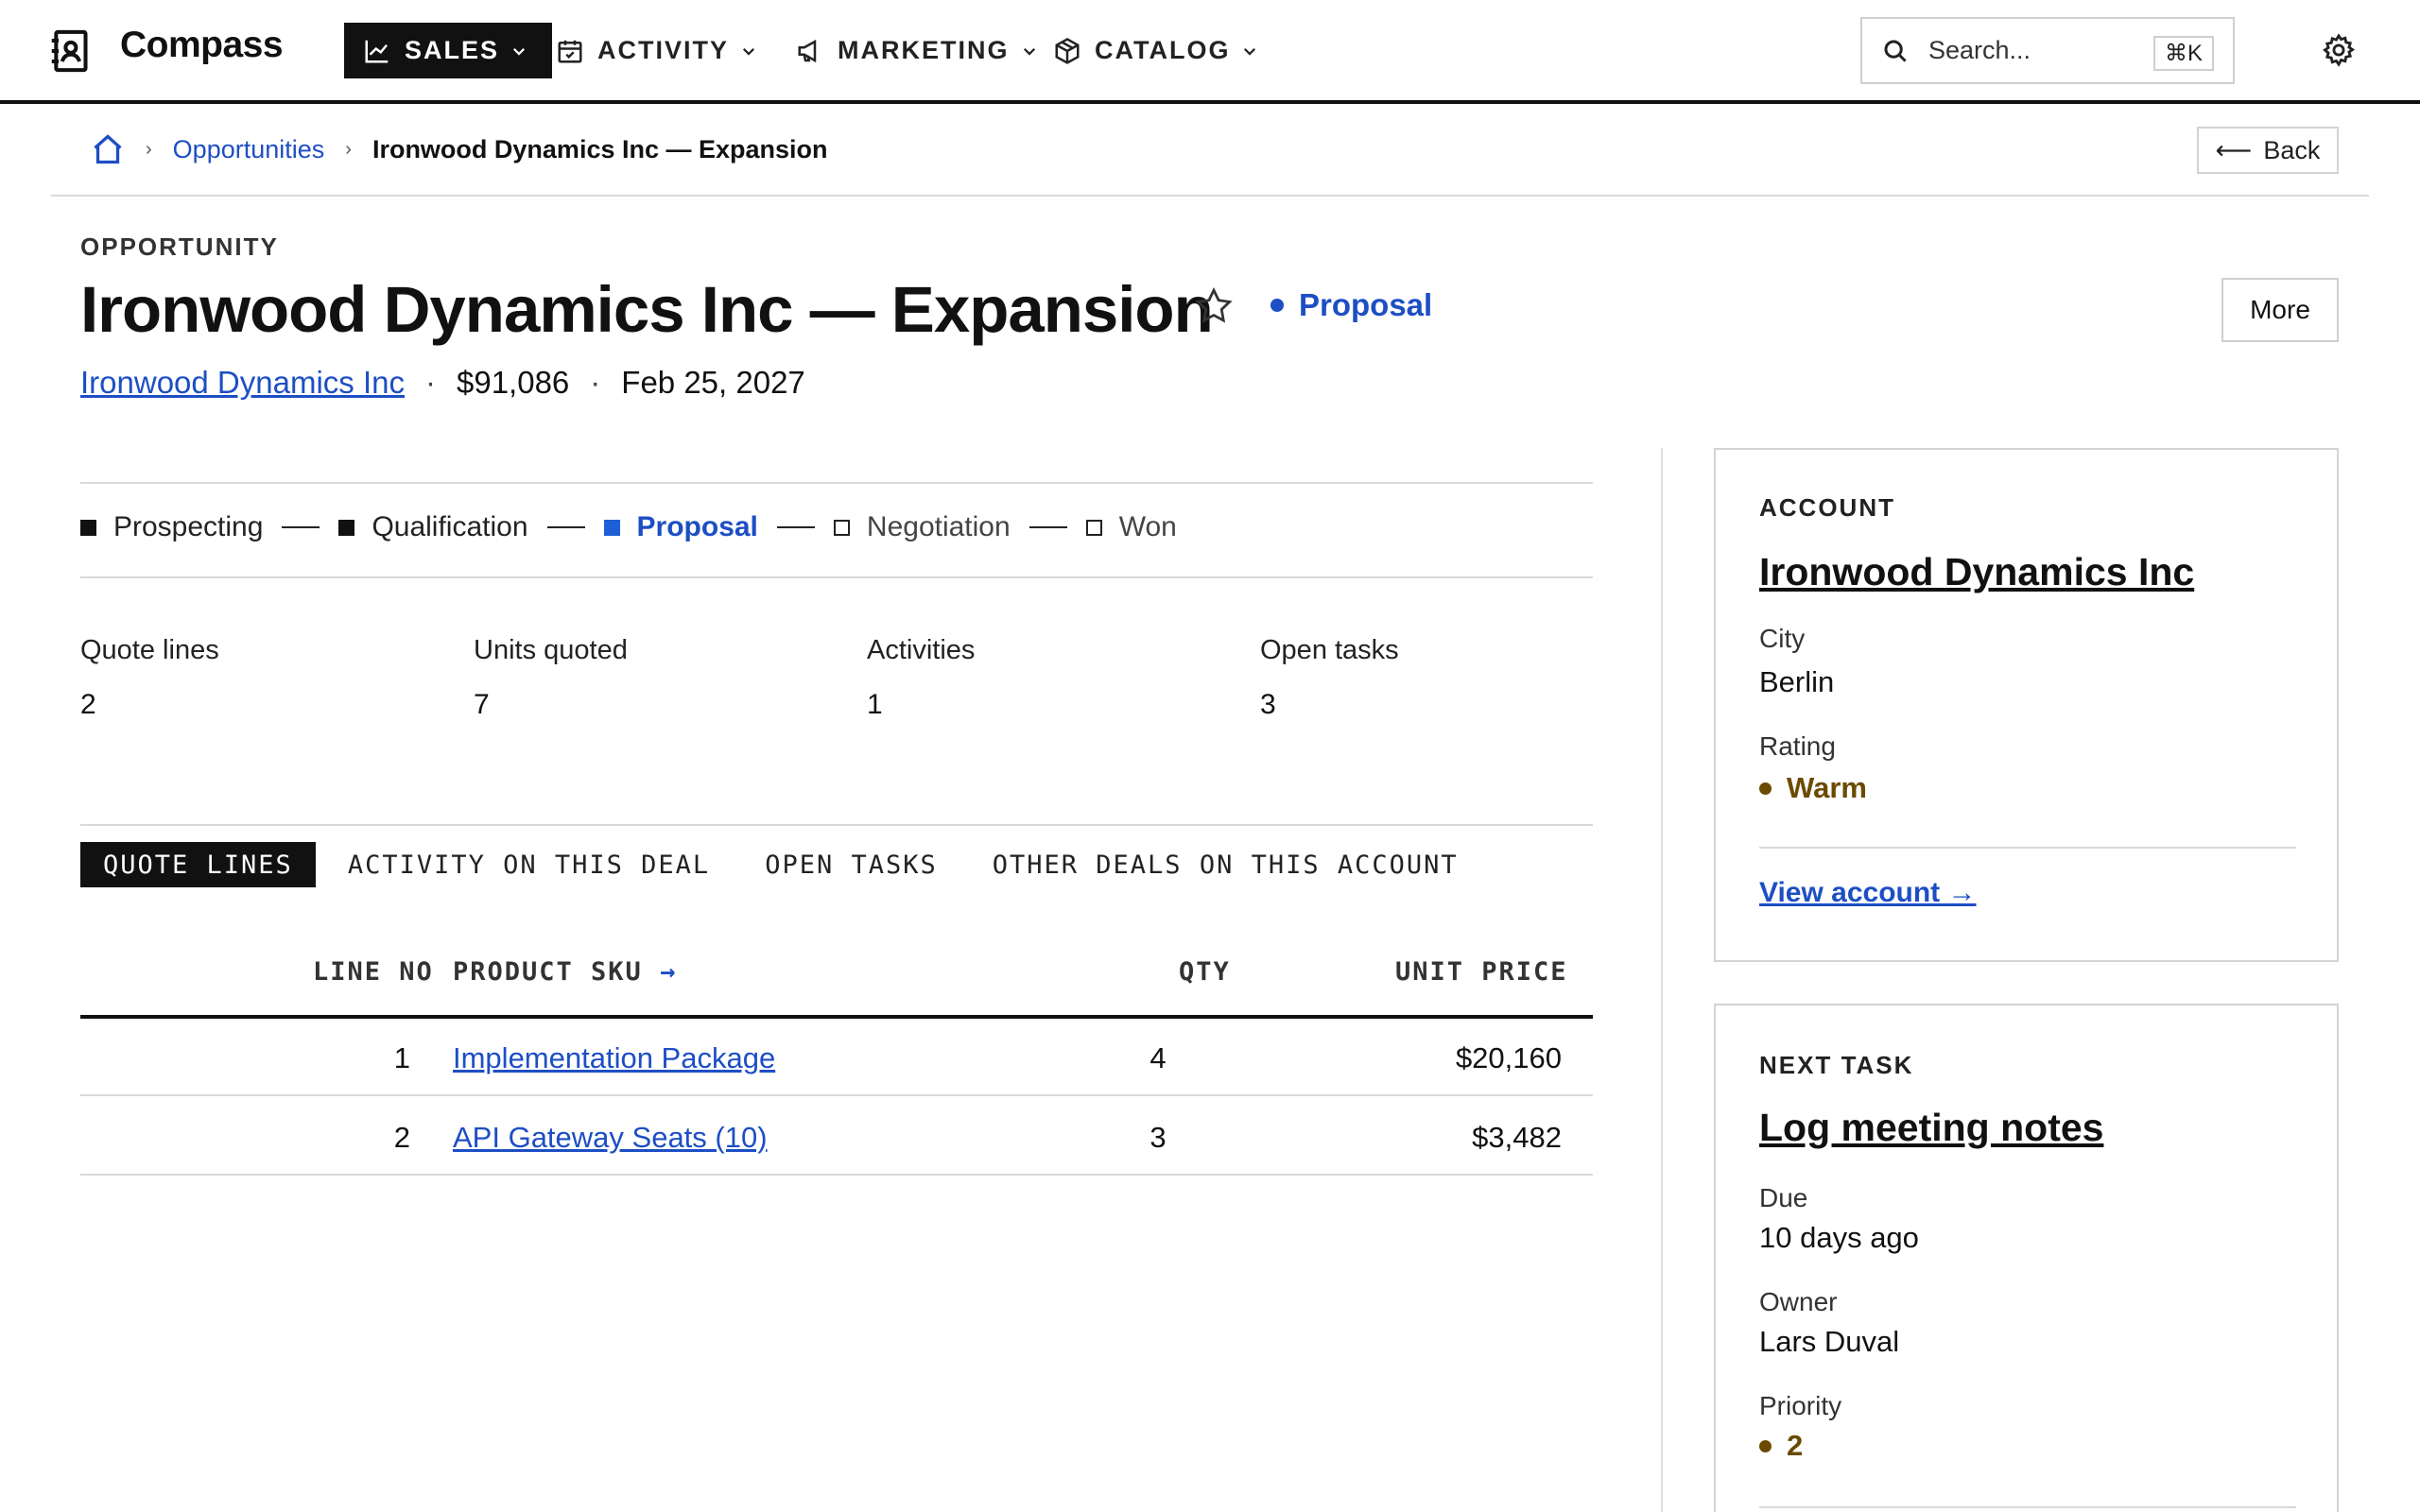 This screenshot has height=1512, width=2420. What do you see at coordinates (88, 704) in the screenshot?
I see `stat-value: 2` at bounding box center [88, 704].